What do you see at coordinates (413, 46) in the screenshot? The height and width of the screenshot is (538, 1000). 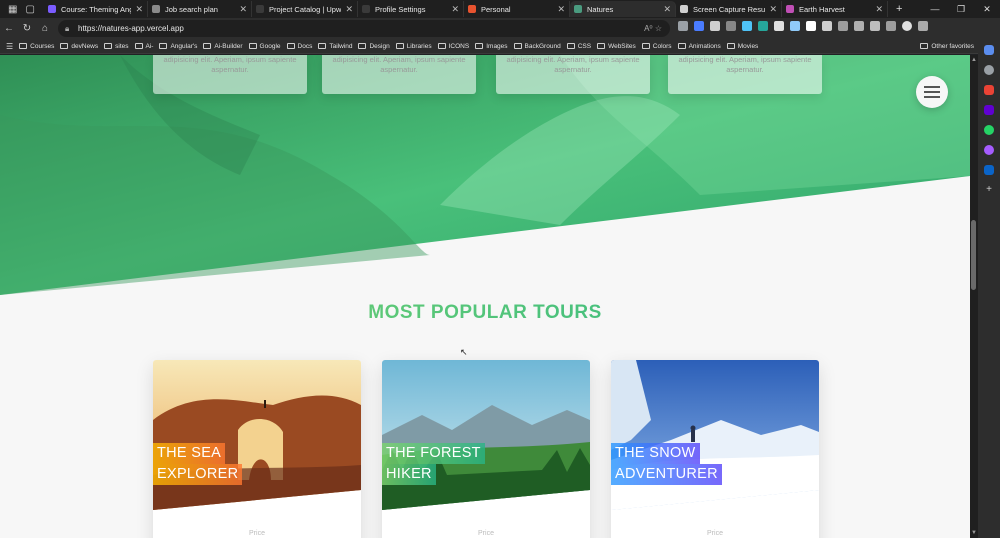 I see `bookmark-folder: Libraries` at bounding box center [413, 46].